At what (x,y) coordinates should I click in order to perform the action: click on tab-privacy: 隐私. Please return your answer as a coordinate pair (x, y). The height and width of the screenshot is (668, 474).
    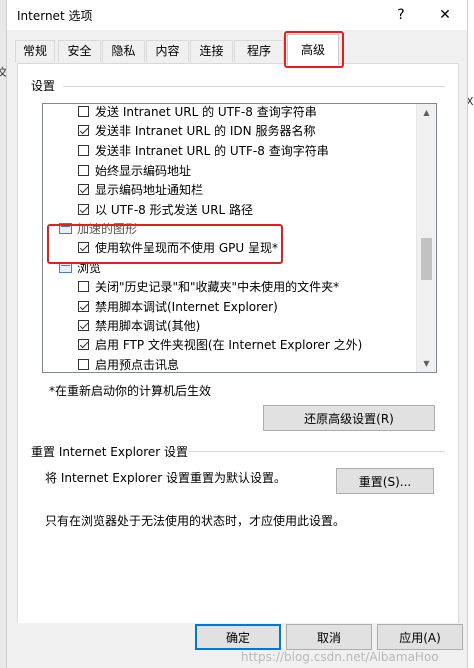
    Looking at the image, I should click on (123, 51).